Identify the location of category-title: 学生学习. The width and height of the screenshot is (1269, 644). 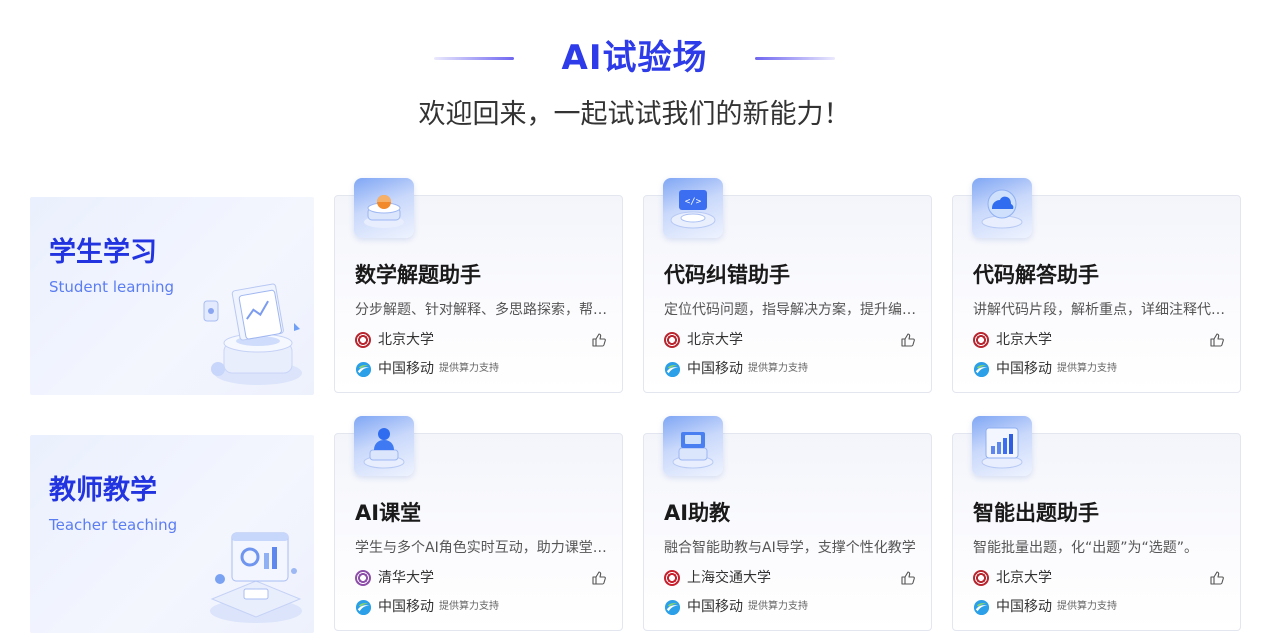
(103, 252).